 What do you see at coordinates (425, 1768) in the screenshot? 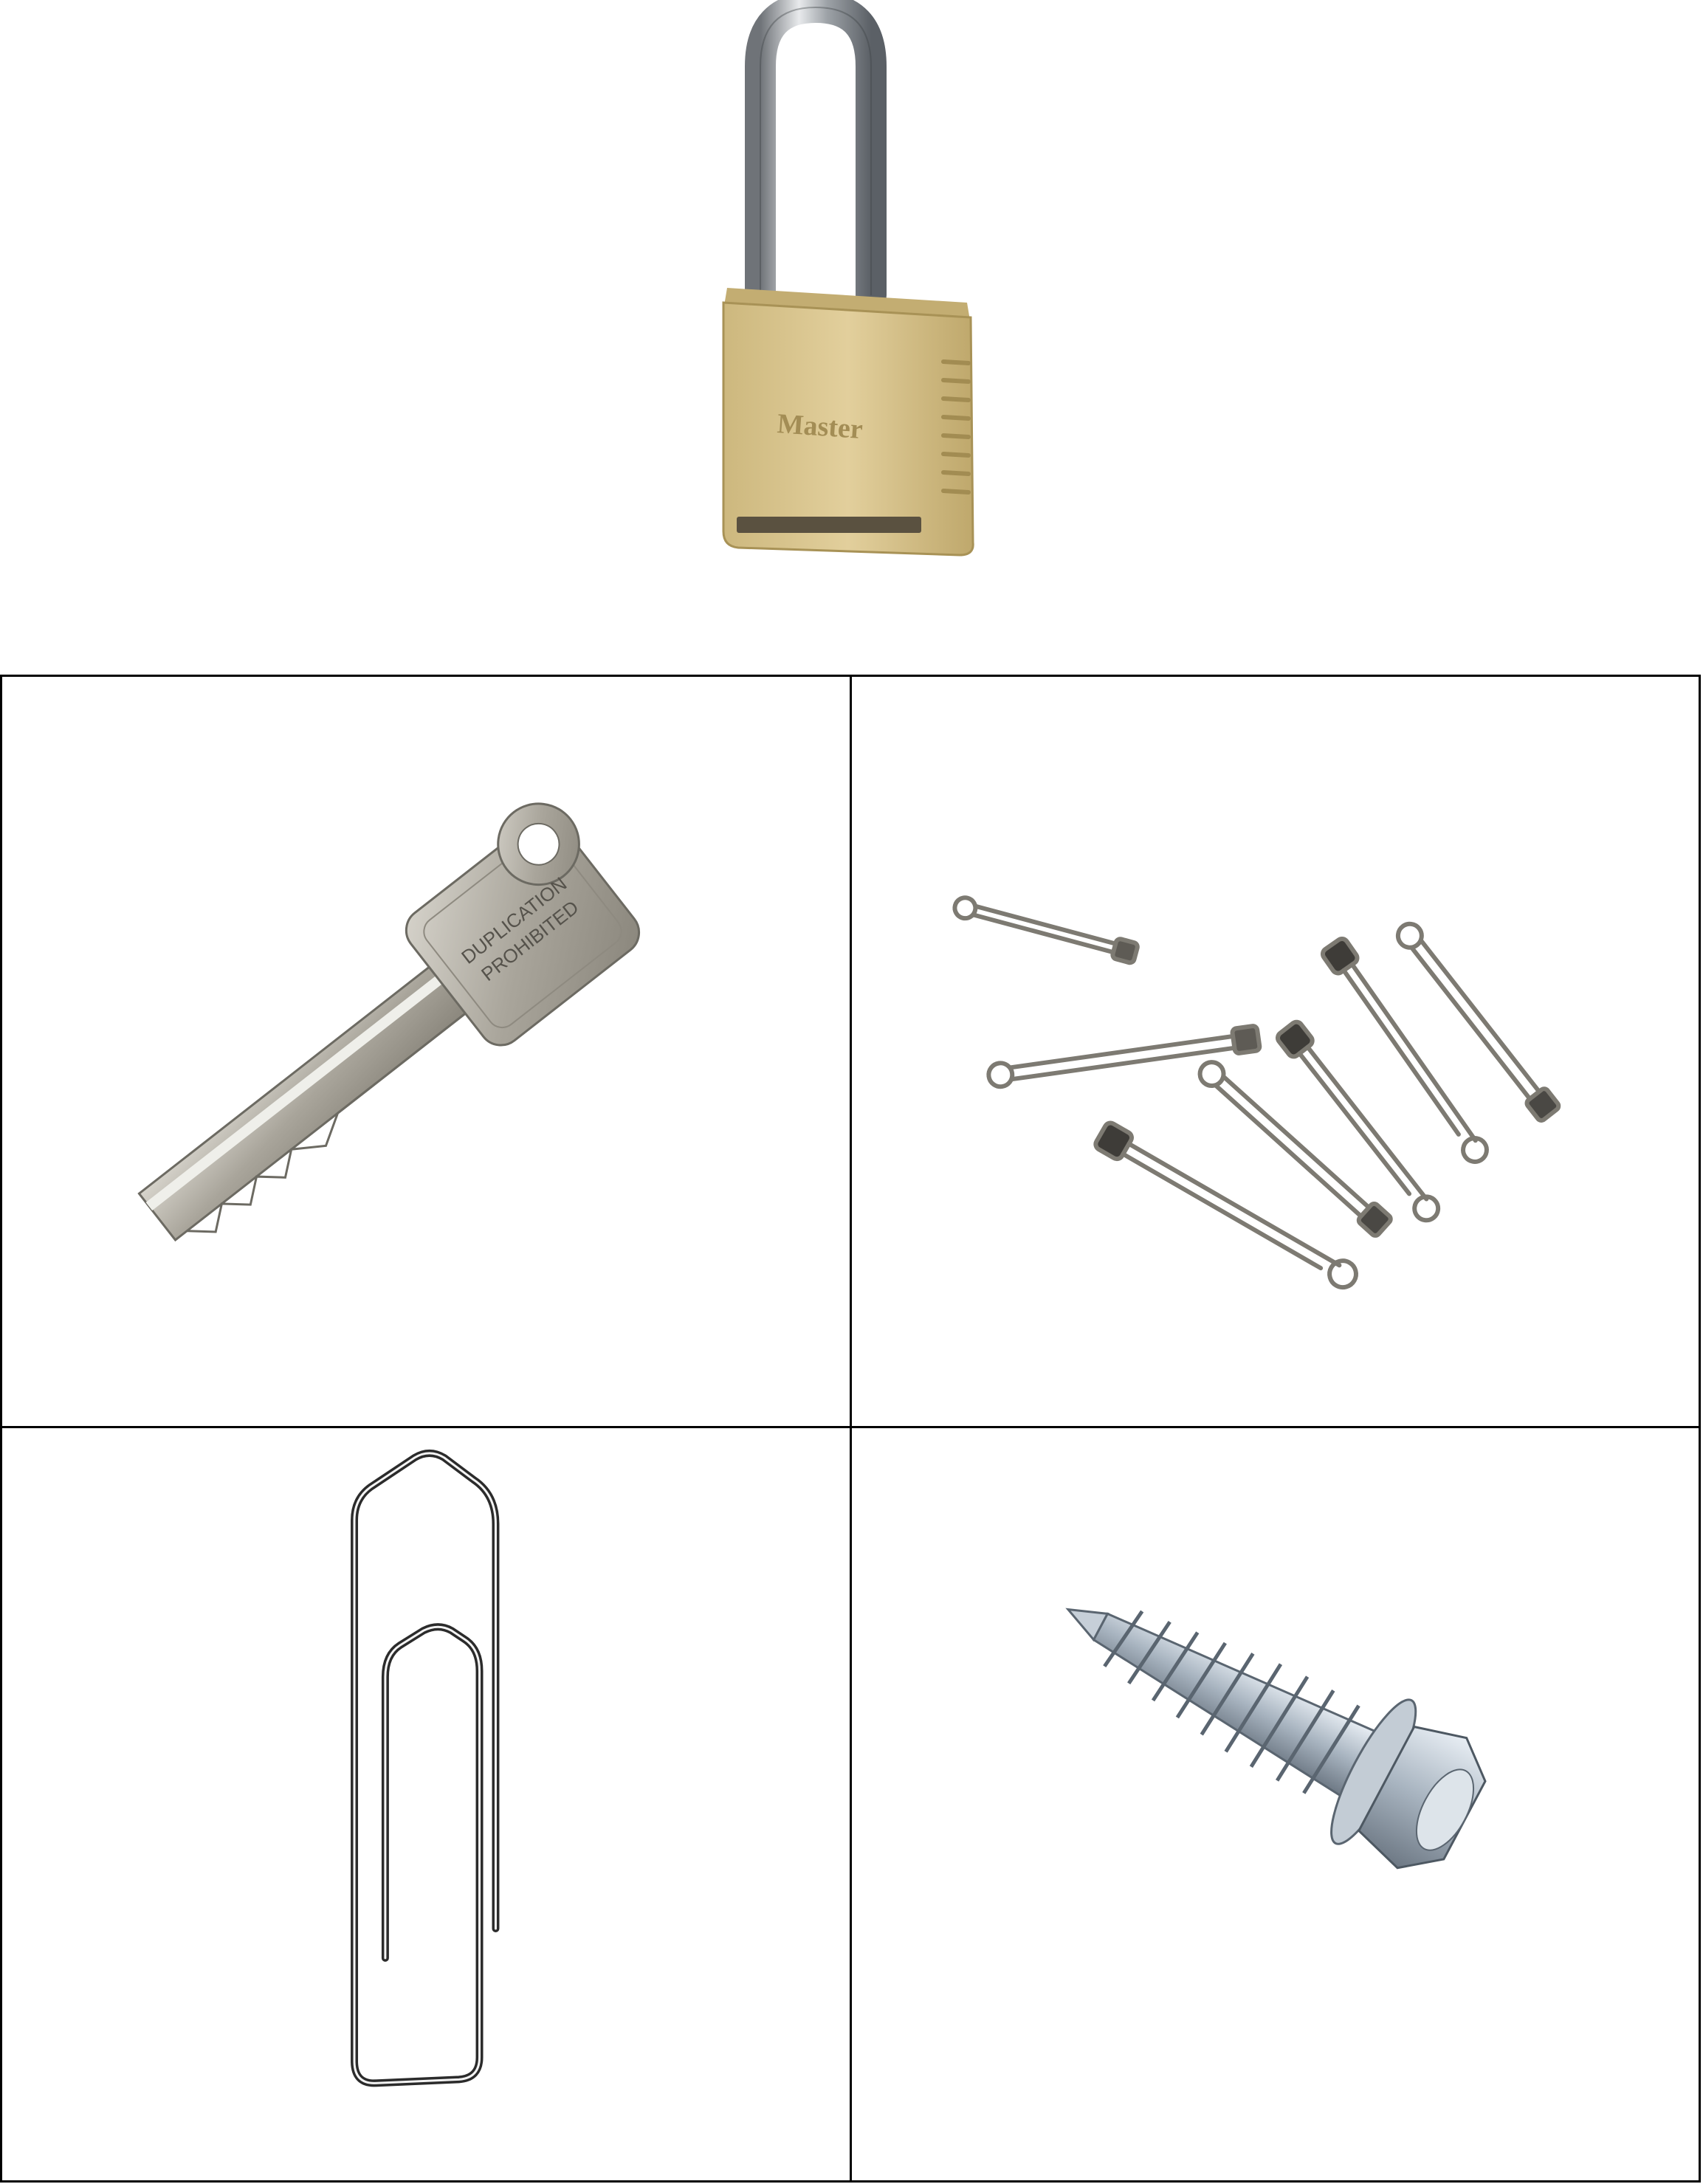
I see `paperclip-image` at bounding box center [425, 1768].